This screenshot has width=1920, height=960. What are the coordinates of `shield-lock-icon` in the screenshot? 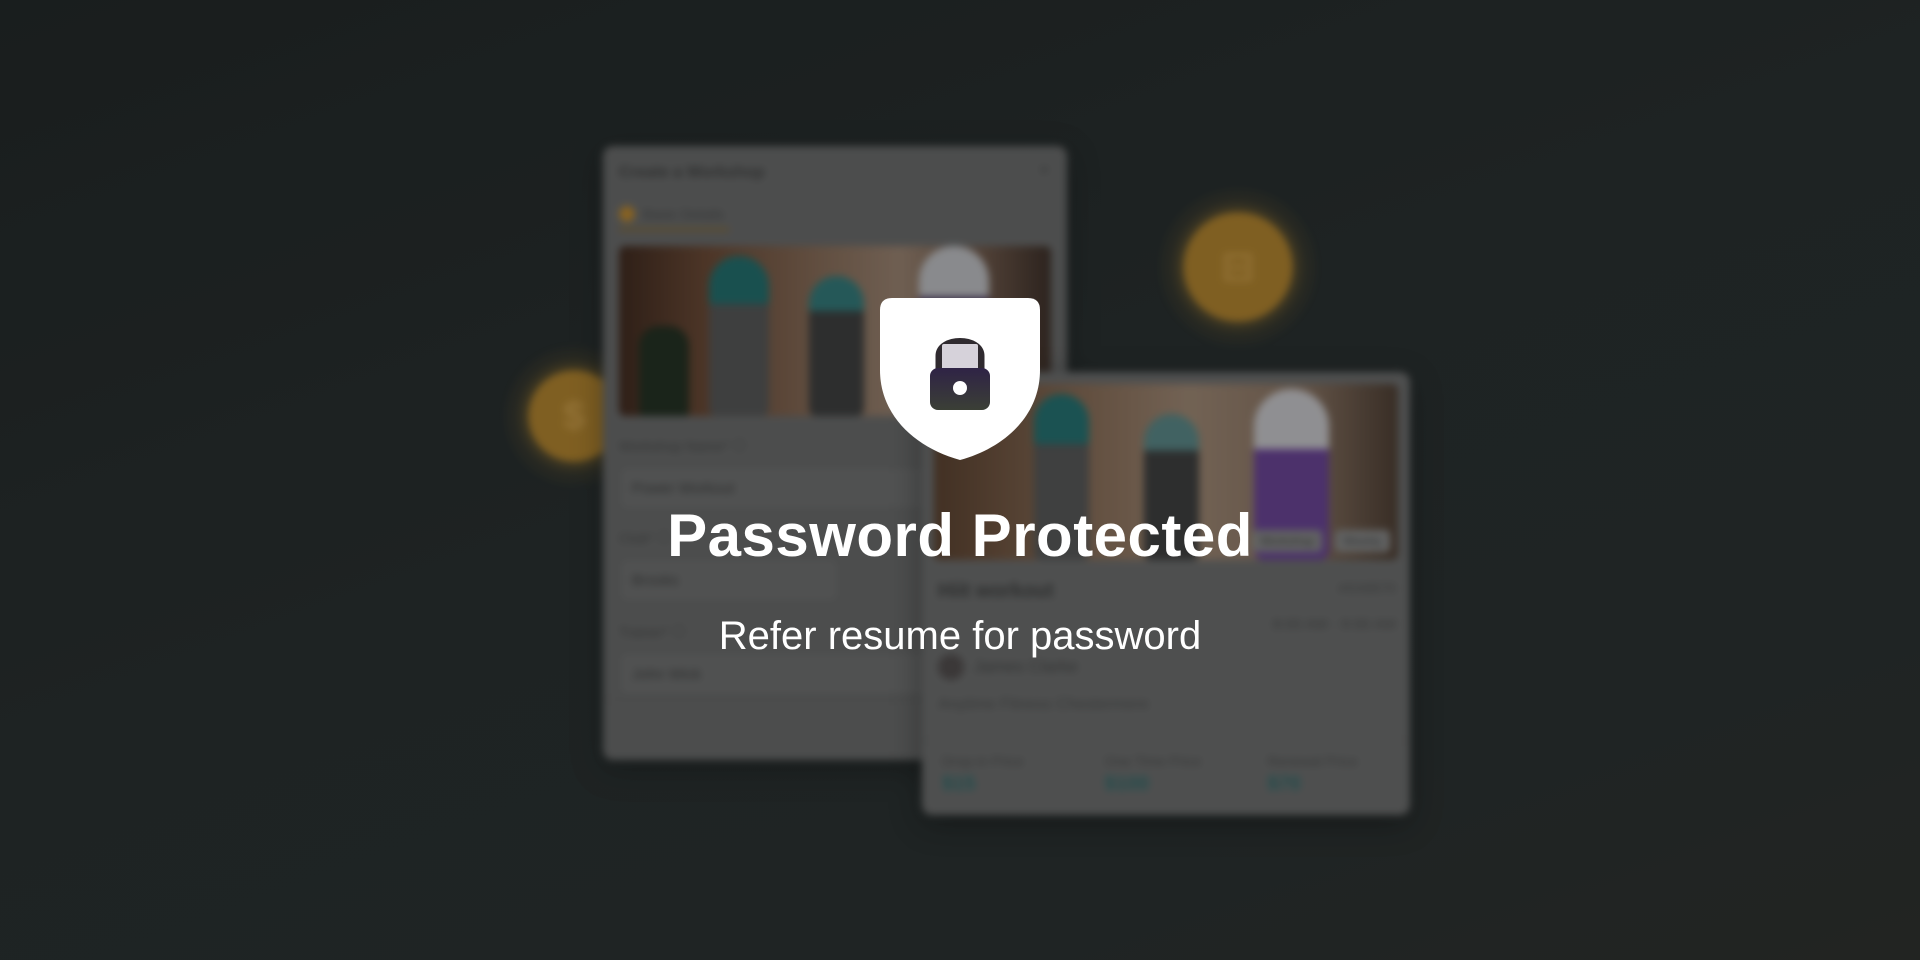 It's located at (960, 379).